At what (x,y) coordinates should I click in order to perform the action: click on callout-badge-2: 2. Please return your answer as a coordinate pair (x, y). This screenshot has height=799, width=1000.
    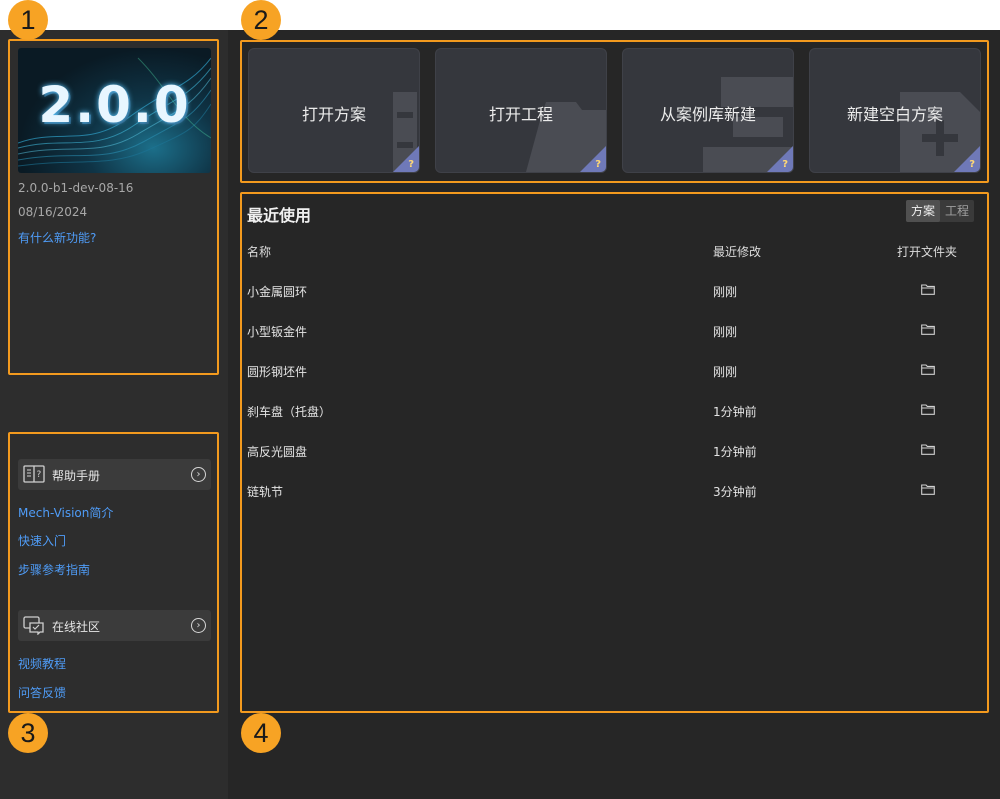
    Looking at the image, I should click on (261, 20).